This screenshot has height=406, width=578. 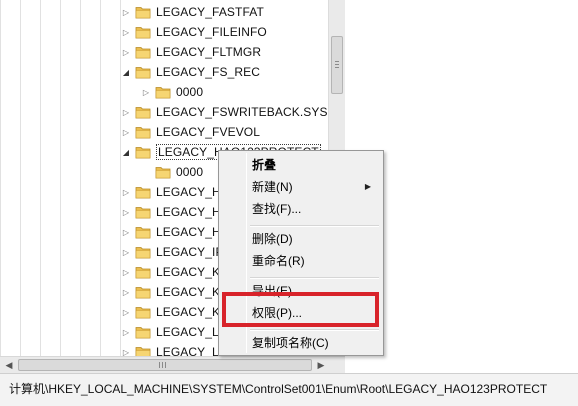 I want to click on tree-node: ▷ LEGACY_HC, so click(x=175, y=192).